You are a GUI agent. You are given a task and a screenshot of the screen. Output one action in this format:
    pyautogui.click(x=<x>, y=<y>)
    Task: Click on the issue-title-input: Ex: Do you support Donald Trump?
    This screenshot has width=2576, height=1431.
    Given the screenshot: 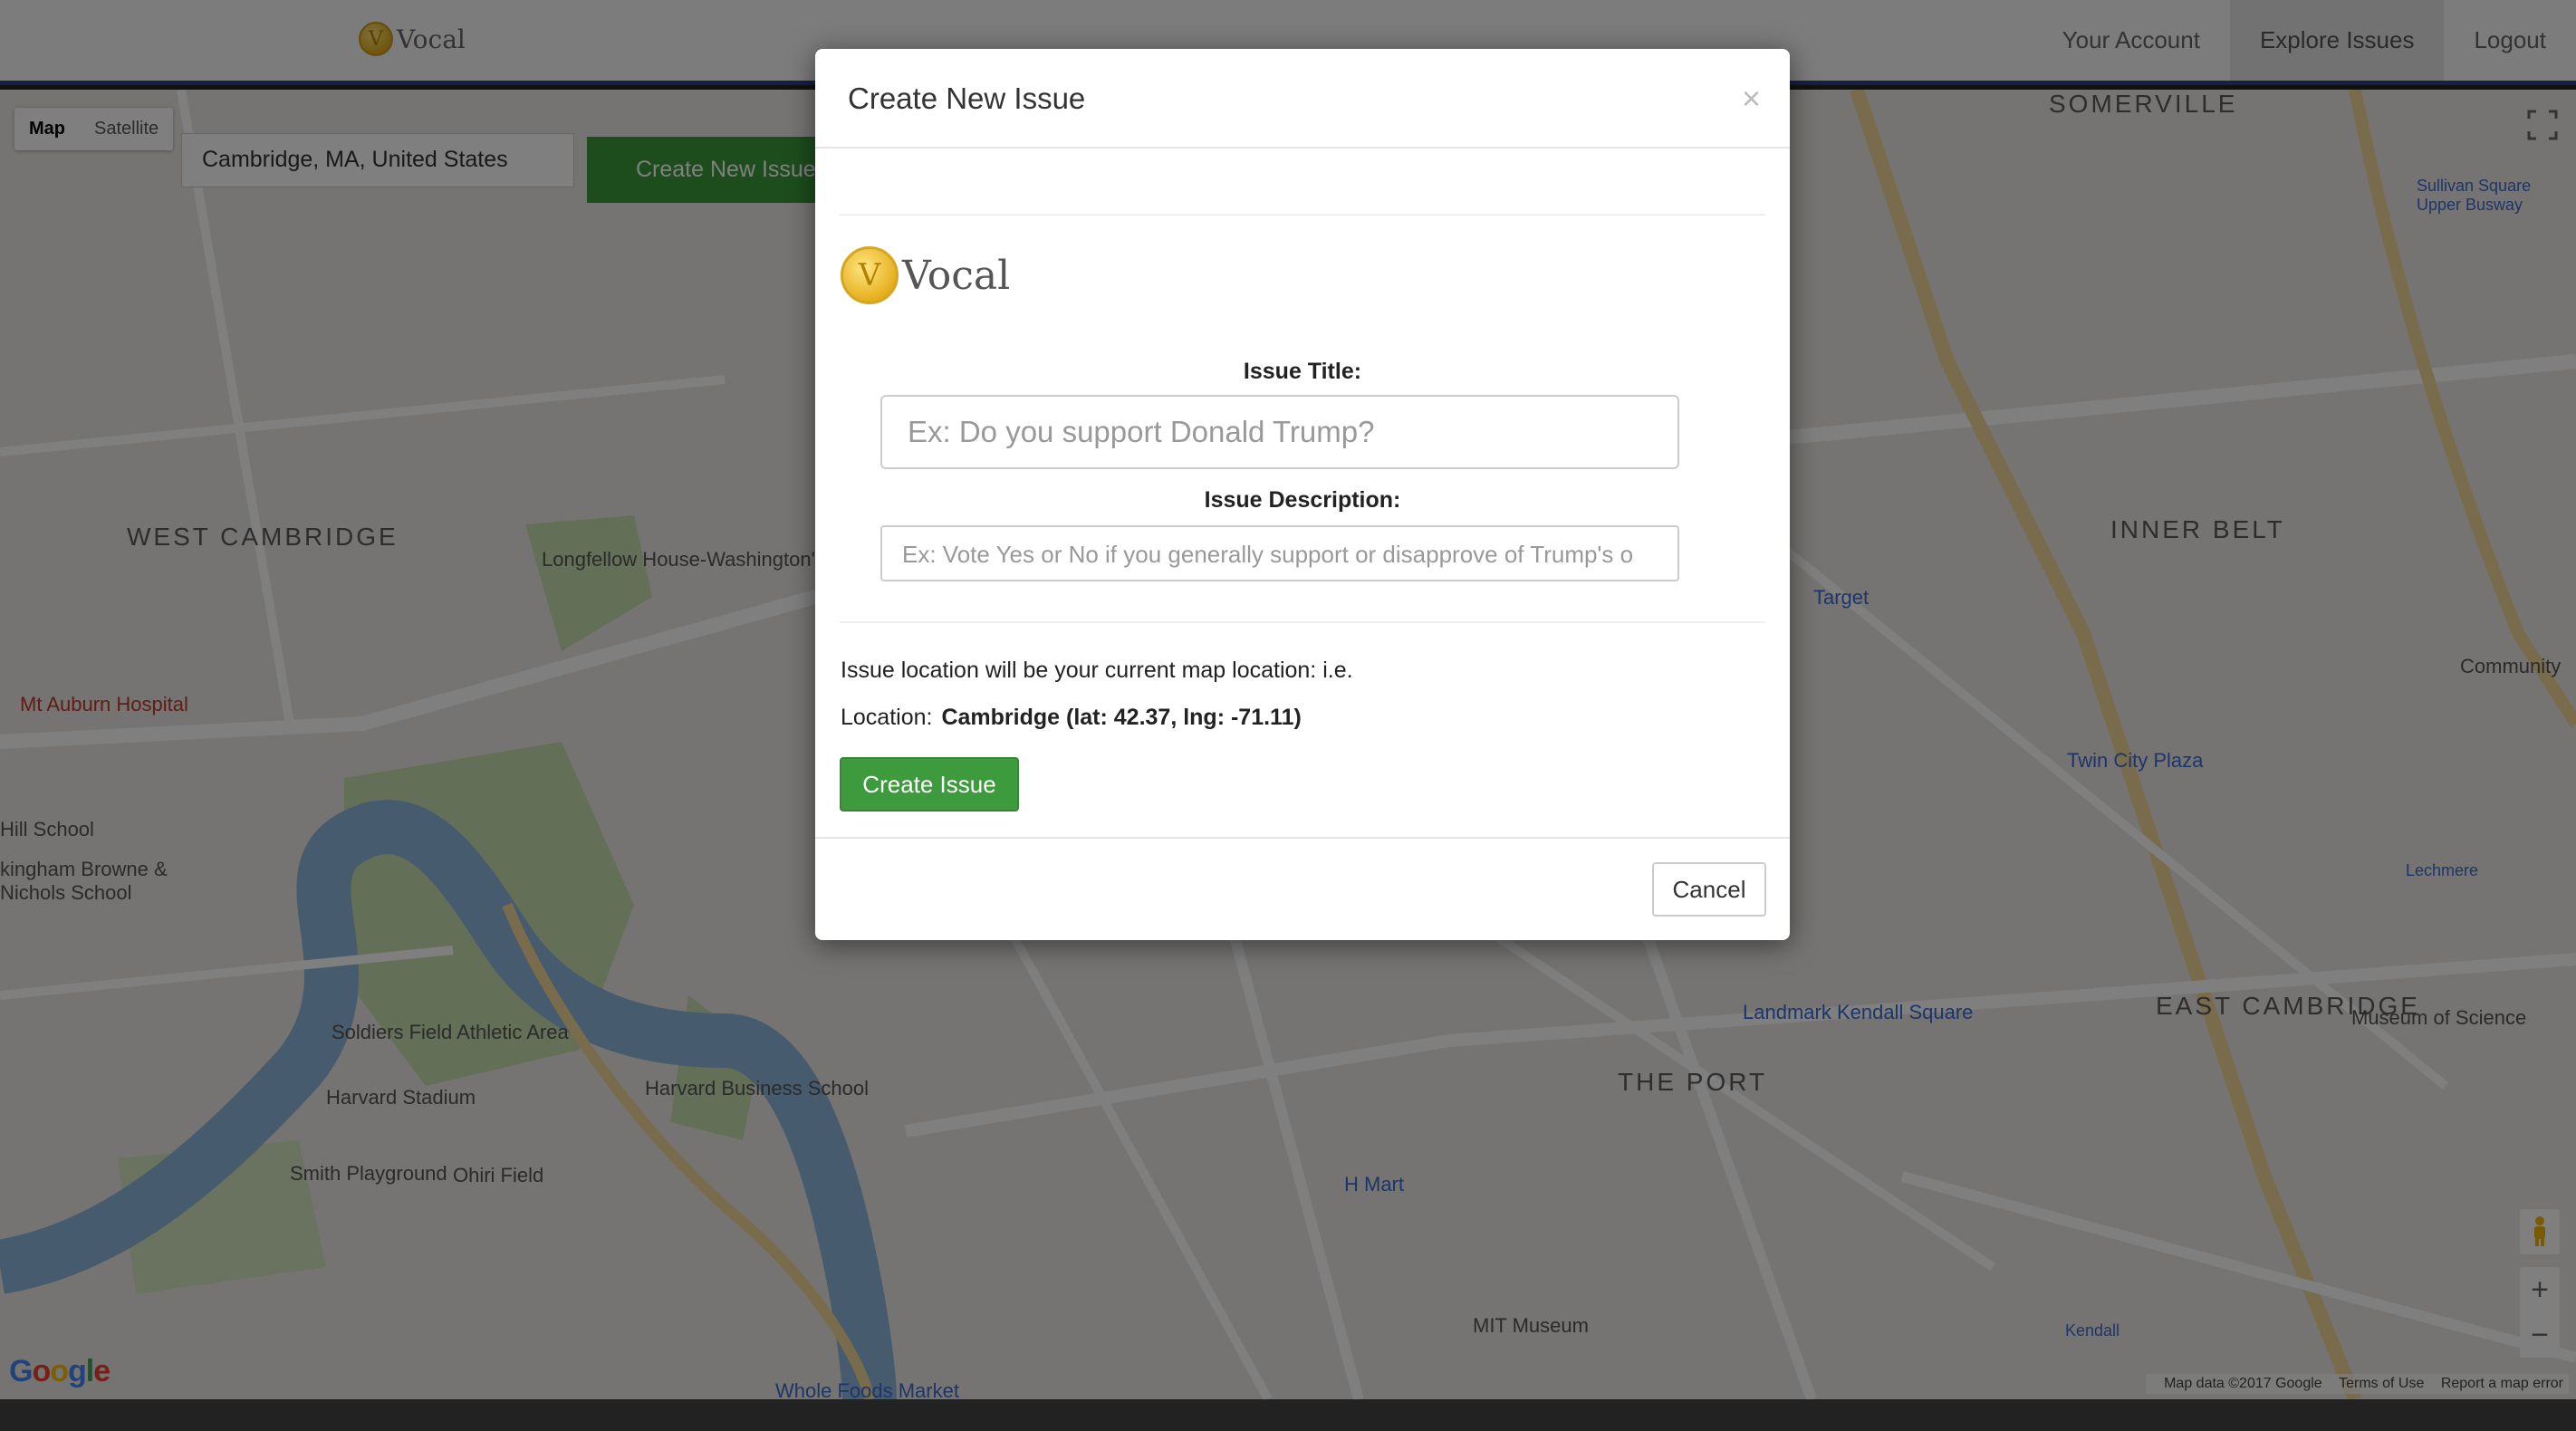 What is the action you would take?
    pyautogui.click(x=1279, y=432)
    